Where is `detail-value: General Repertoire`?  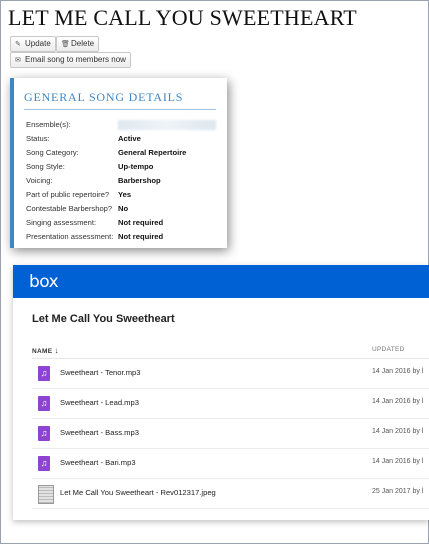
detail-value: General Repertoire is located at coordinates (152, 152).